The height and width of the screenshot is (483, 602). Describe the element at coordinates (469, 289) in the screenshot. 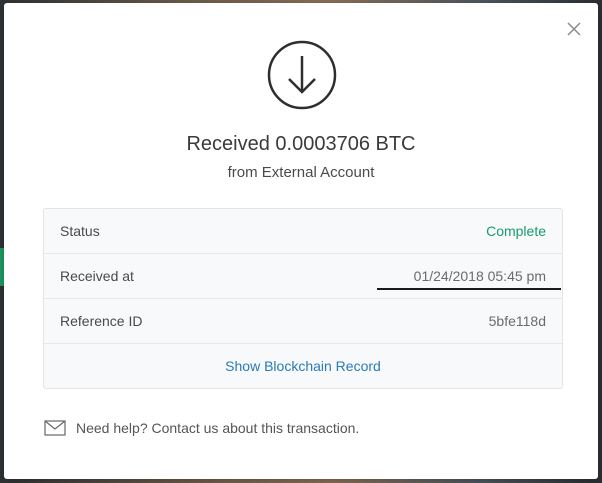

I see `timestamp-underline` at that location.